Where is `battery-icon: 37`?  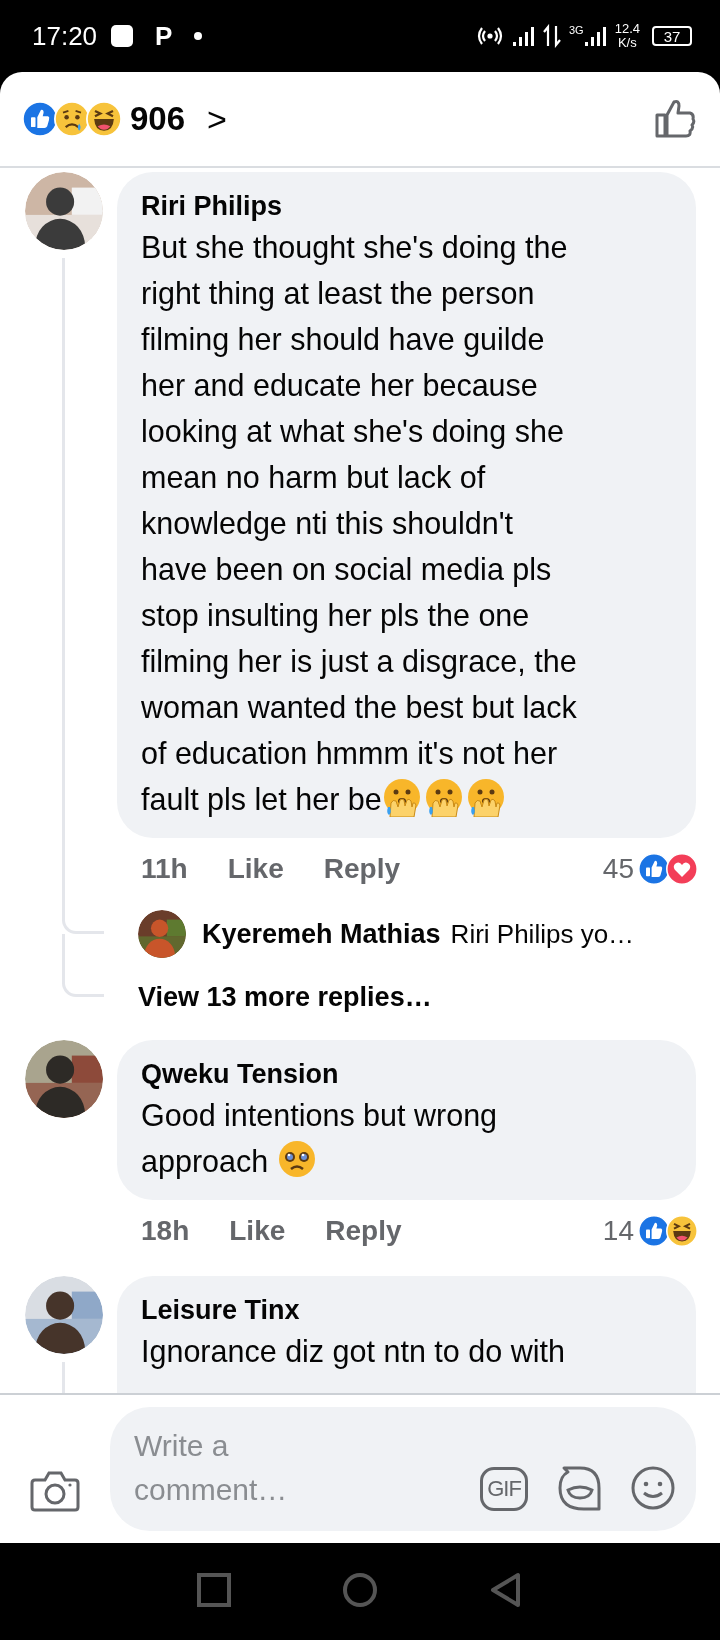 battery-icon: 37 is located at coordinates (672, 36).